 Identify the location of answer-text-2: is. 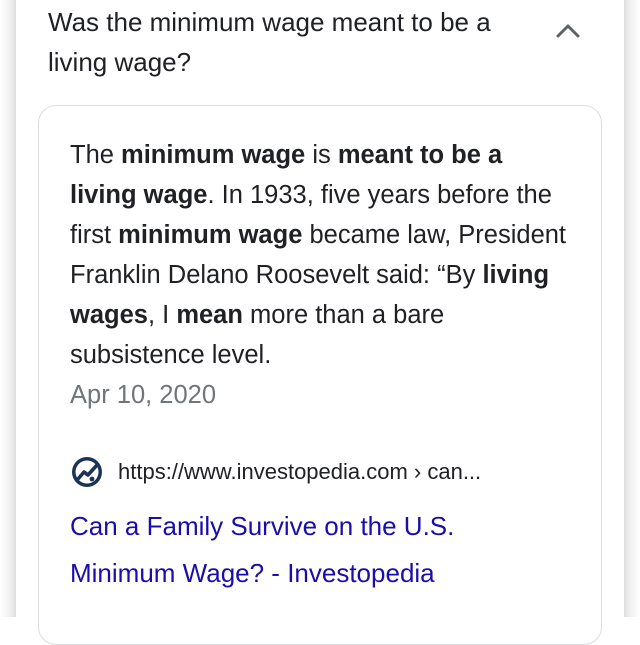
(321, 155).